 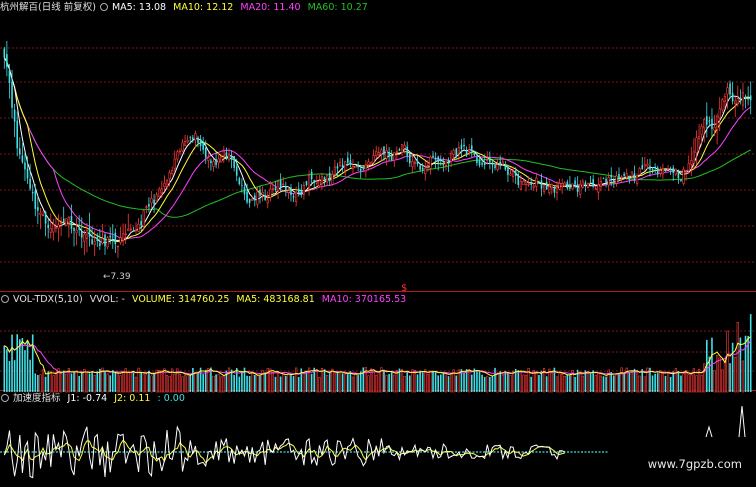 I want to click on volume-ma10-legend: MA10: 370165.53, so click(x=364, y=299).